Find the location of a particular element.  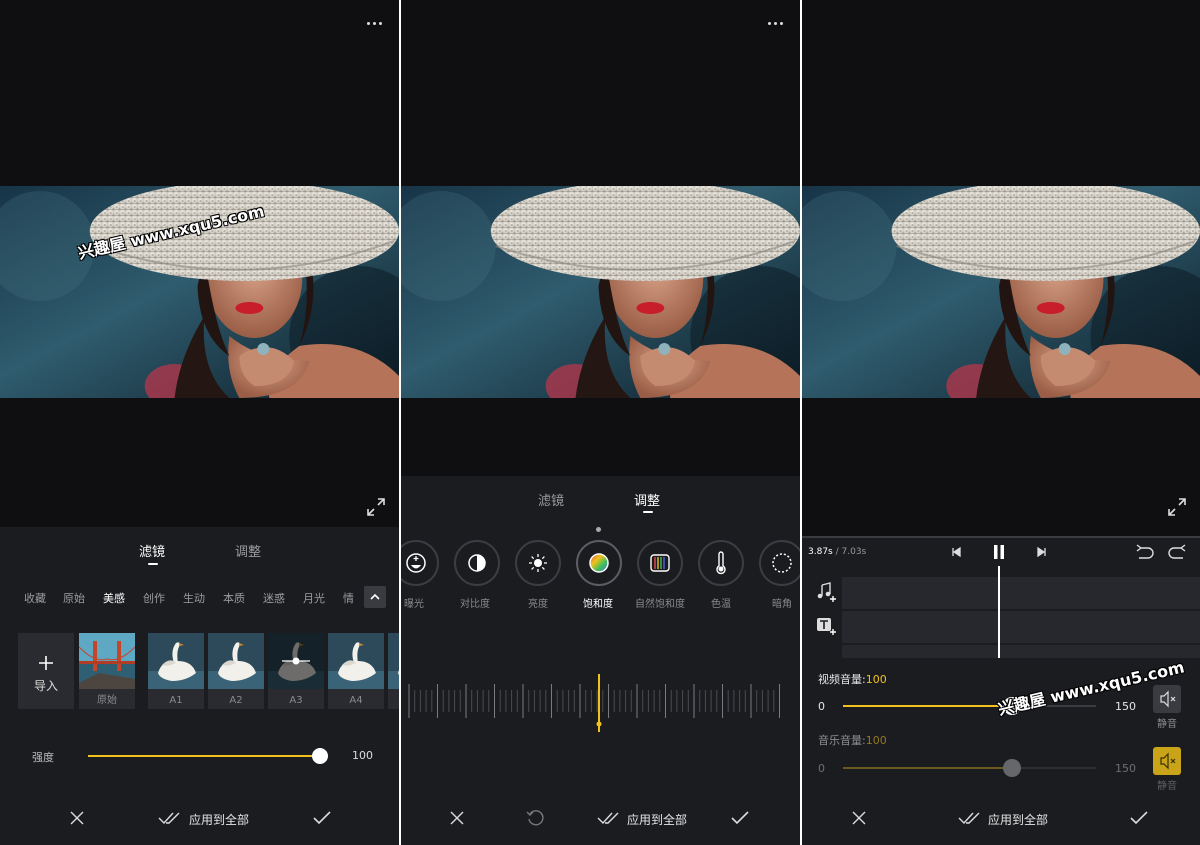

tool-label: 自然饱和度 is located at coordinates (660, 604).